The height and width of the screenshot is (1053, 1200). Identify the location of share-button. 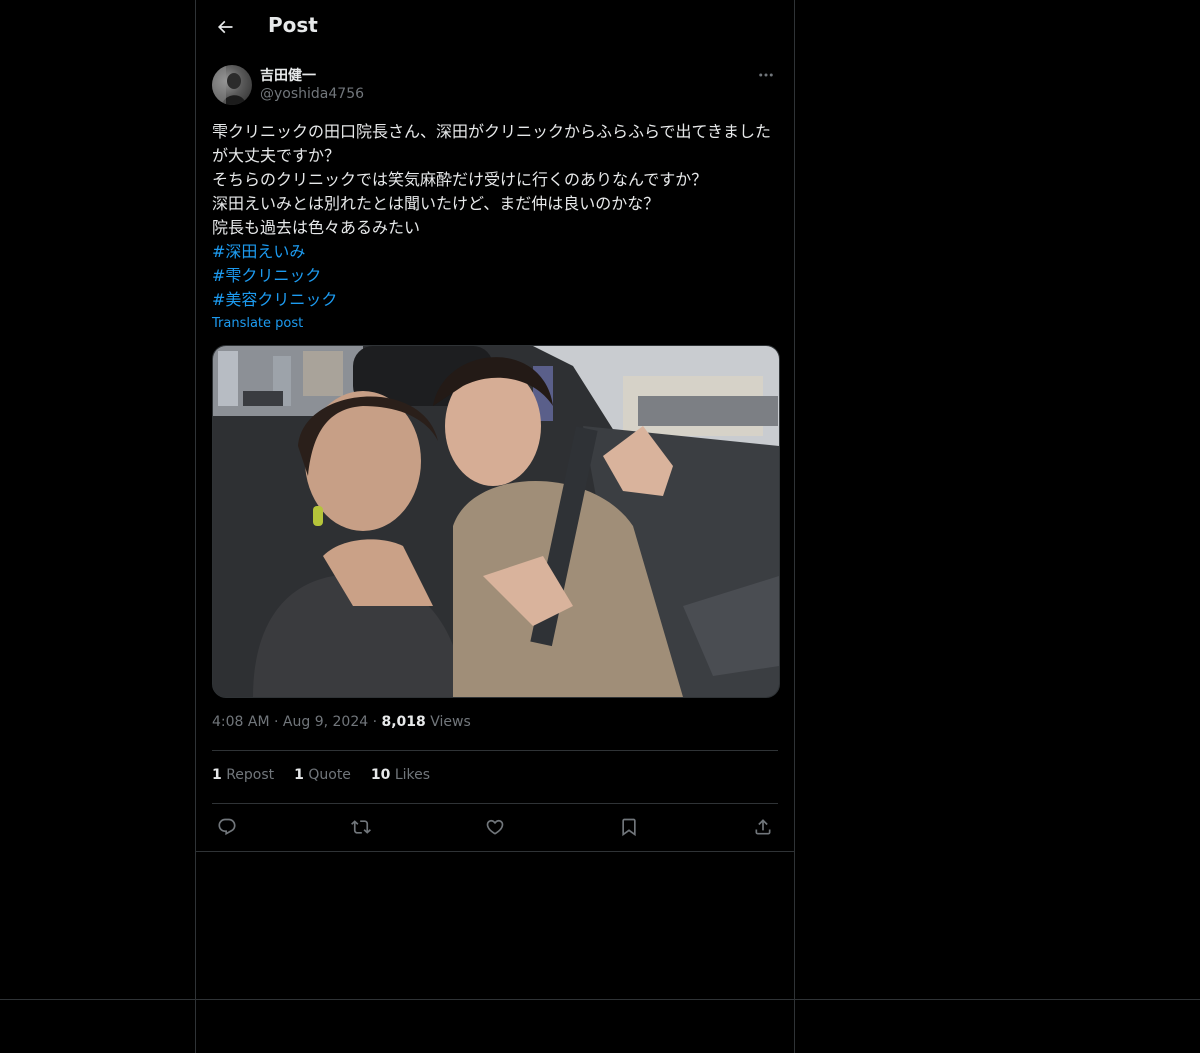
(763, 827).